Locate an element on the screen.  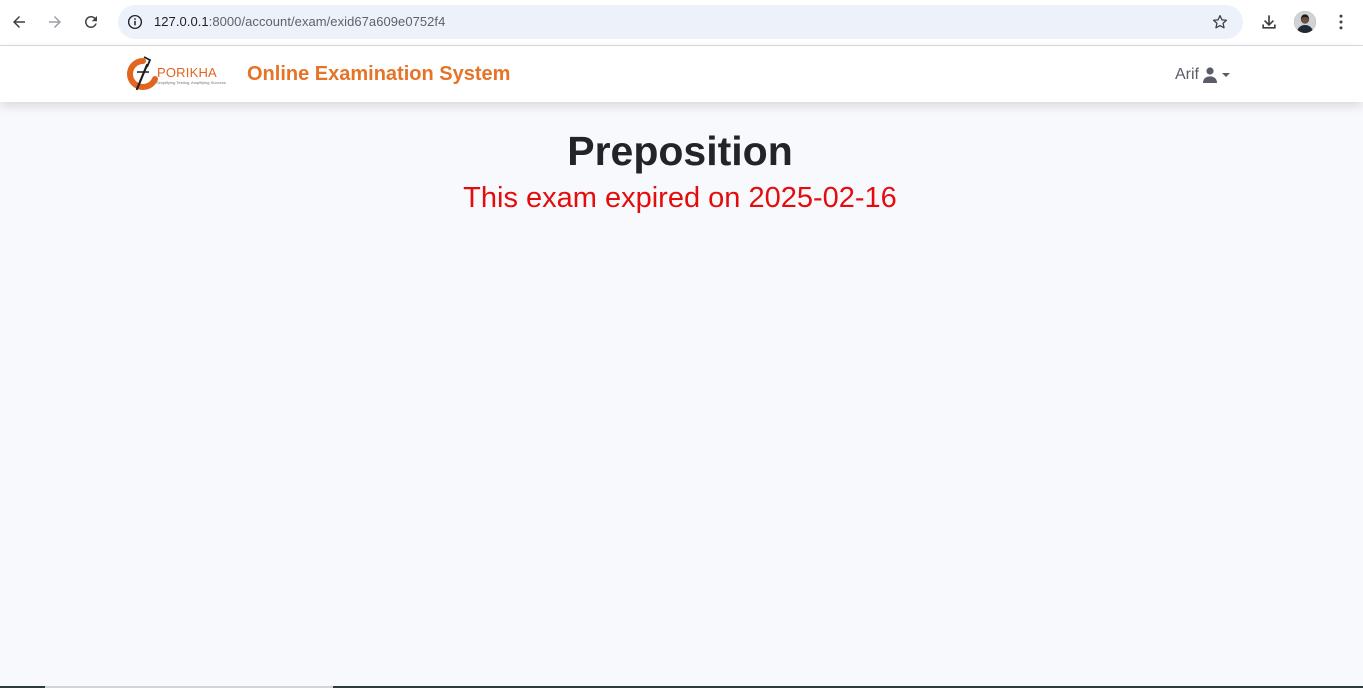
forward-button is located at coordinates (55, 22).